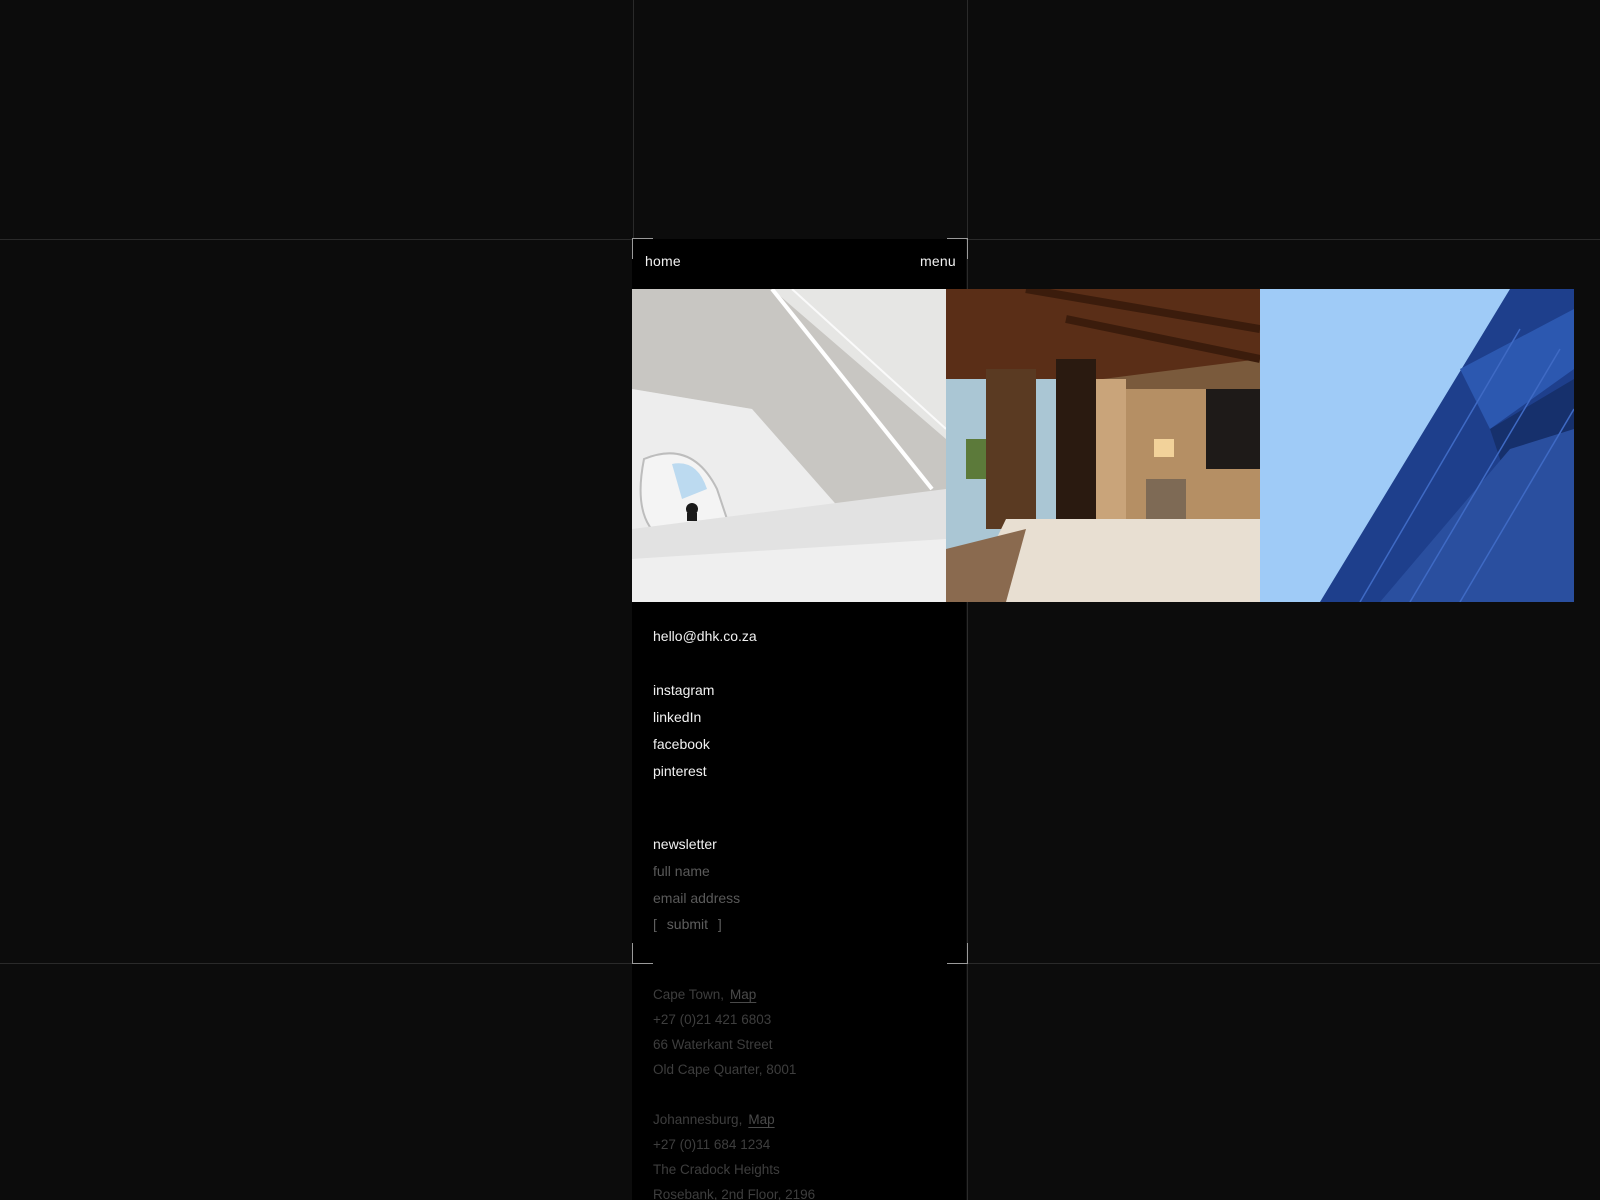 This screenshot has height=1200, width=1600. Describe the element at coordinates (938, 261) in the screenshot. I see `menu-button: menu` at that location.